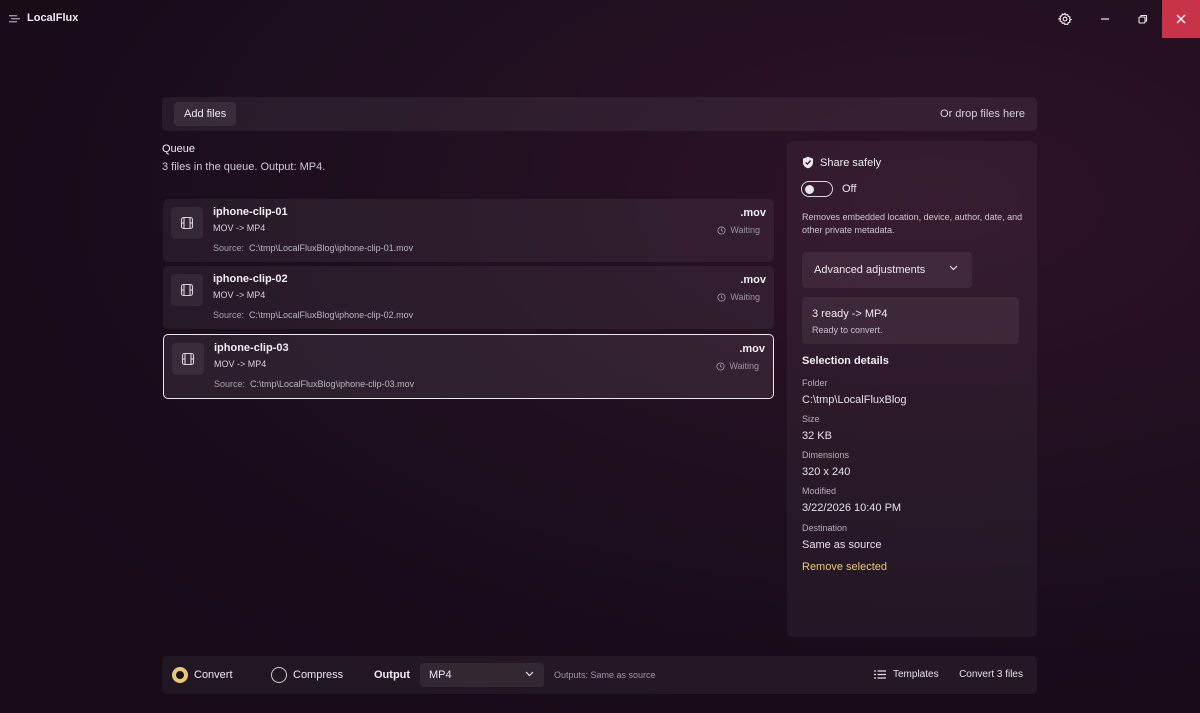  Describe the element at coordinates (811, 419) in the screenshot. I see `size-label: Size` at that location.